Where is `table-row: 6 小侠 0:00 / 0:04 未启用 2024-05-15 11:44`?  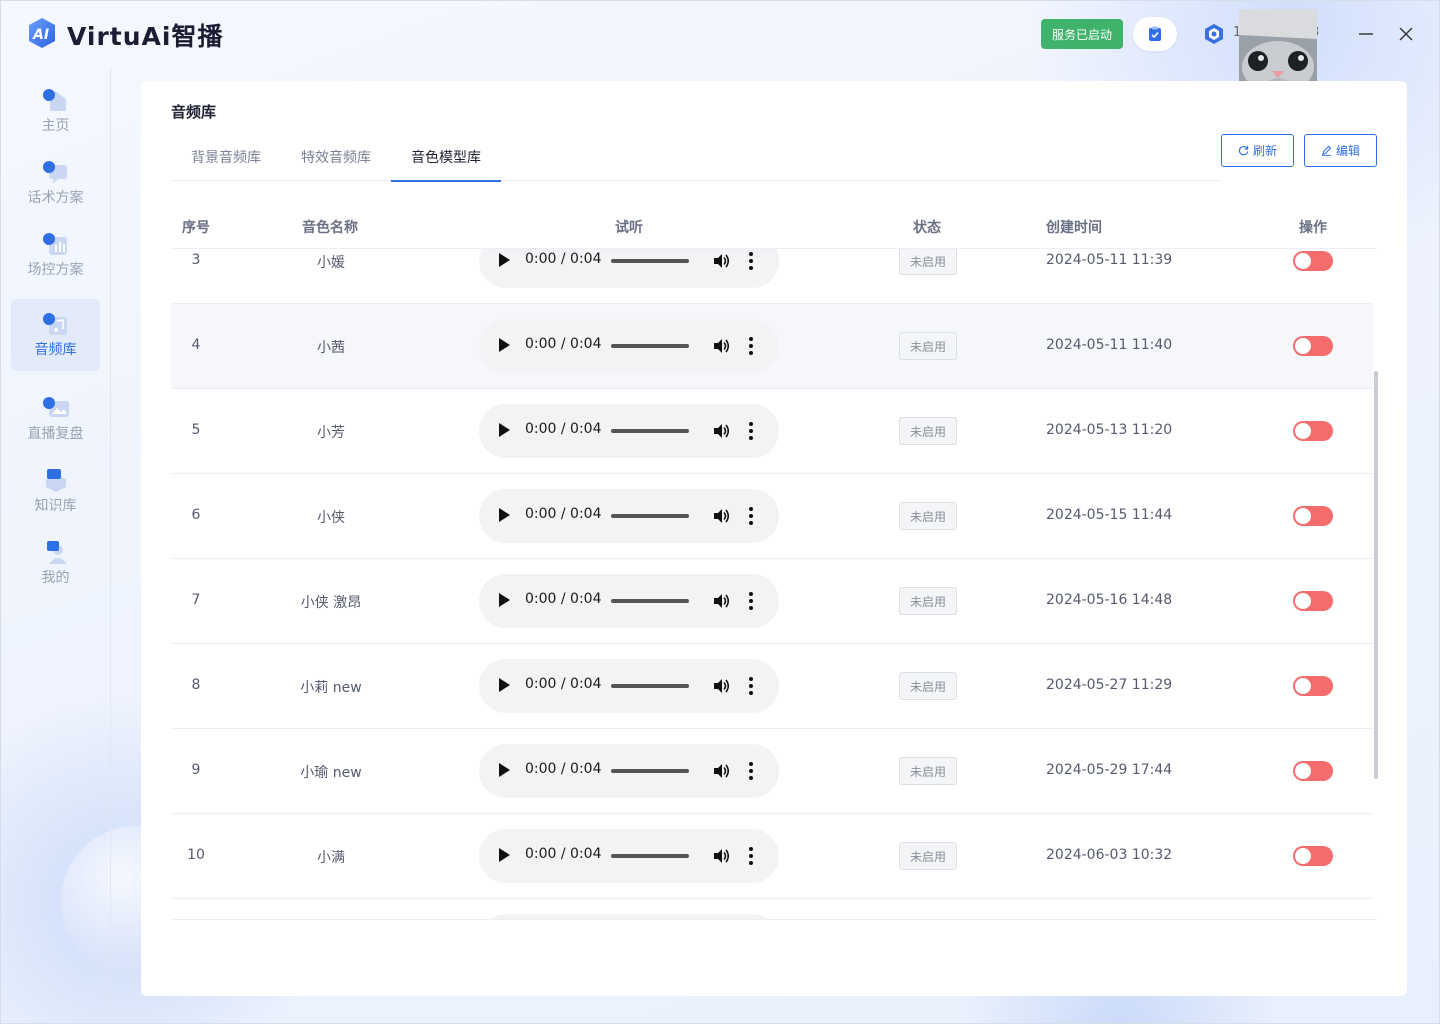
table-row: 6 小侠 0:00 / 0:04 未启用 2024-05-15 11:44 is located at coordinates (772, 516).